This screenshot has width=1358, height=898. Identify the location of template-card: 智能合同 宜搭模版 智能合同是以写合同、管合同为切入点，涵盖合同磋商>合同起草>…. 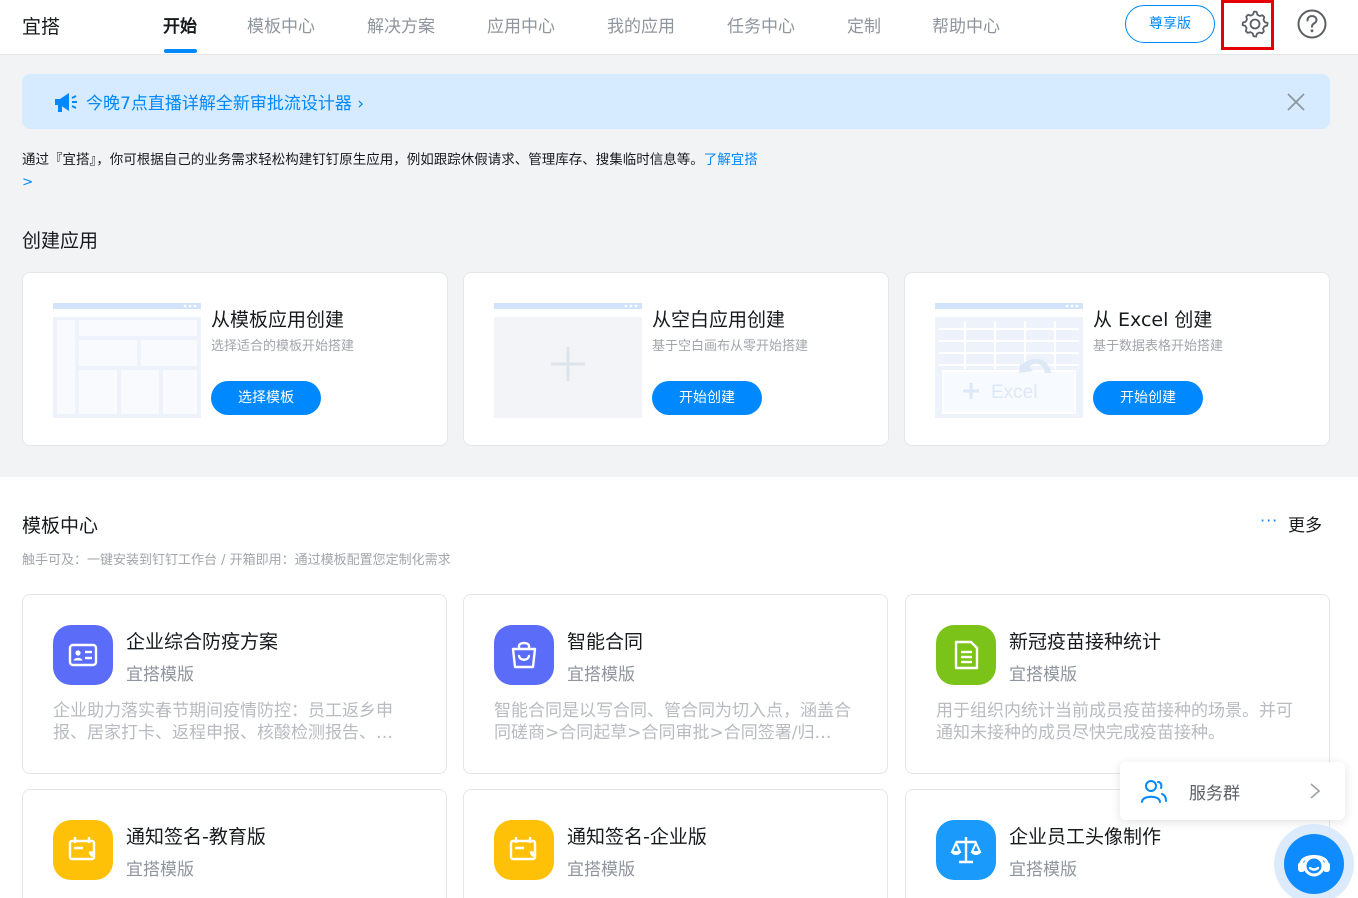
(675, 684).